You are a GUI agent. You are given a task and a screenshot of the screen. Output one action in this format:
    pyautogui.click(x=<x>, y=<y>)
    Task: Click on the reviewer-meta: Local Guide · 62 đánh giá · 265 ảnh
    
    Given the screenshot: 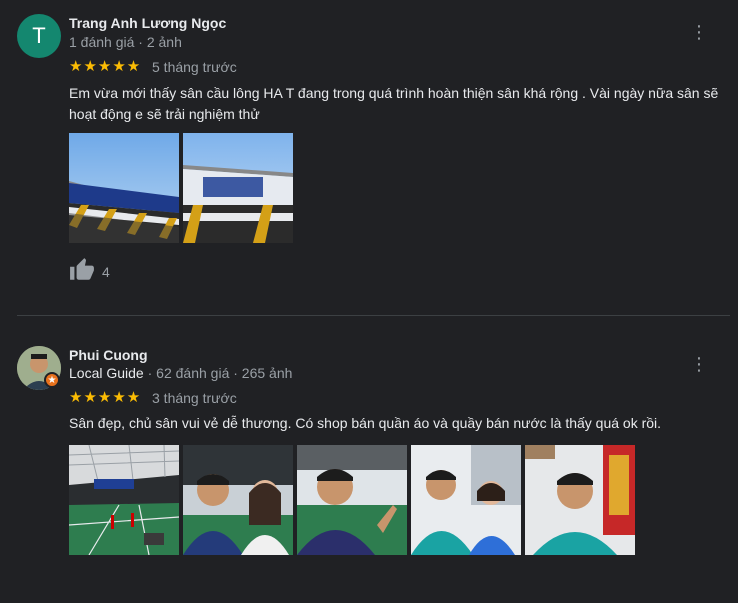 What is the action you would take?
    pyautogui.click(x=181, y=373)
    